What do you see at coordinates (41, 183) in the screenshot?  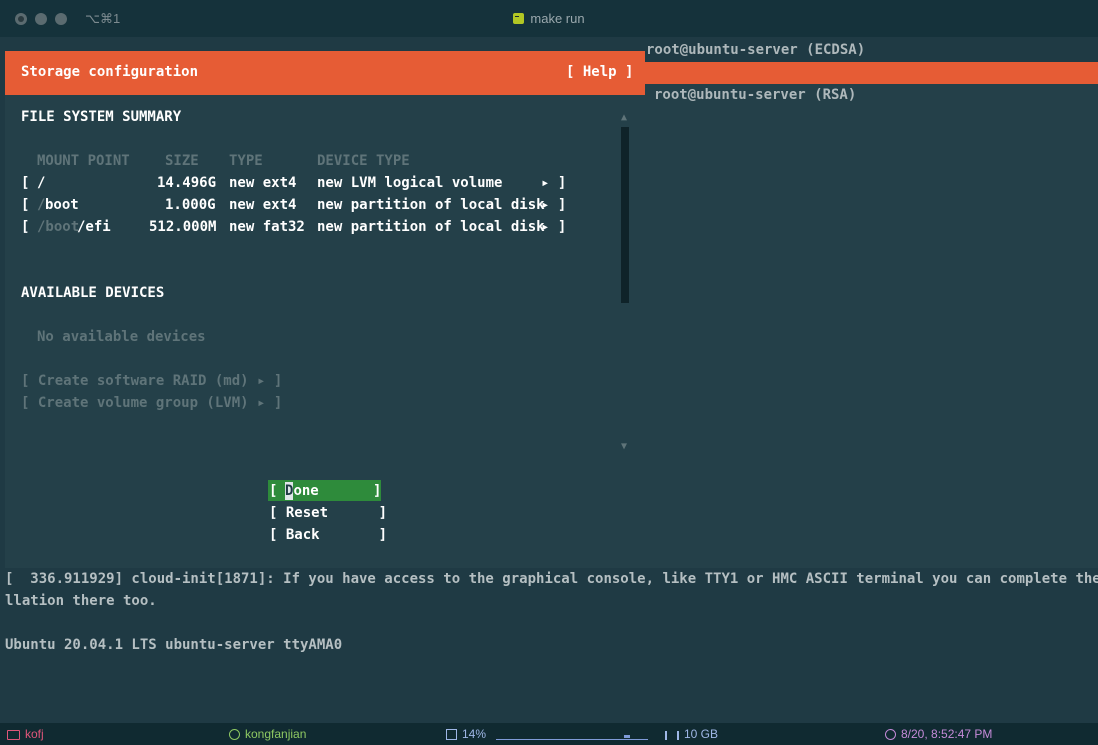 I see `row-mount: /` at bounding box center [41, 183].